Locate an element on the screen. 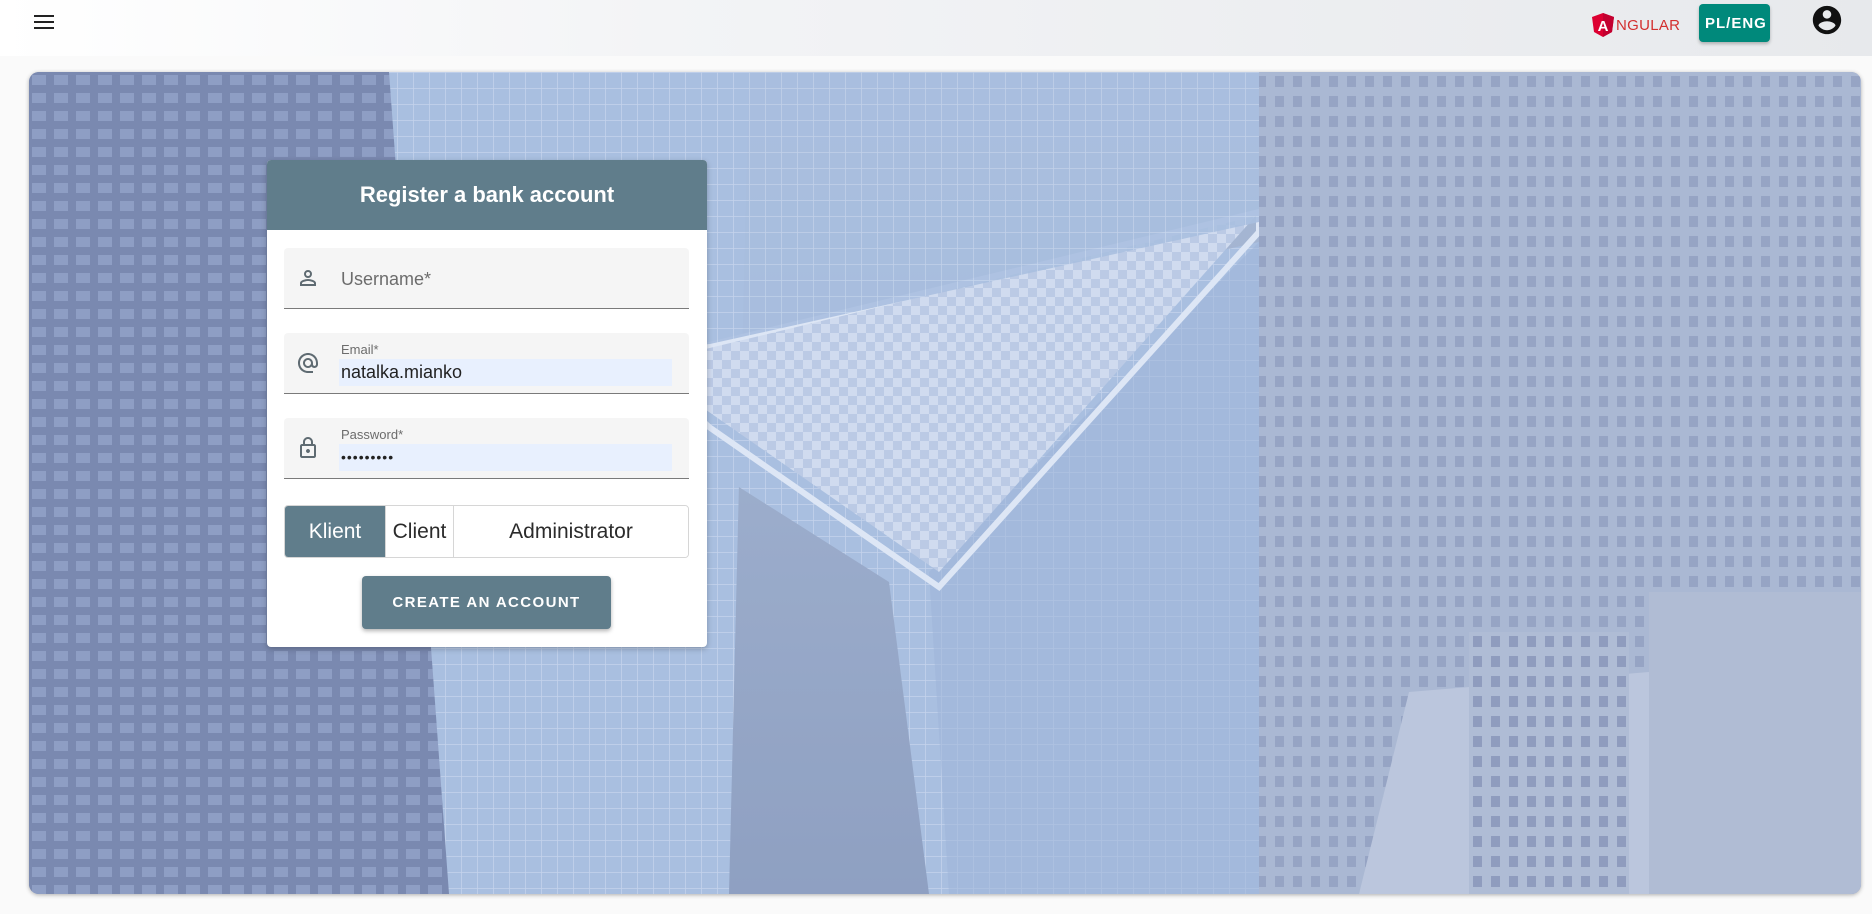 The height and width of the screenshot is (914, 1872). lock-icon is located at coordinates (308, 447).